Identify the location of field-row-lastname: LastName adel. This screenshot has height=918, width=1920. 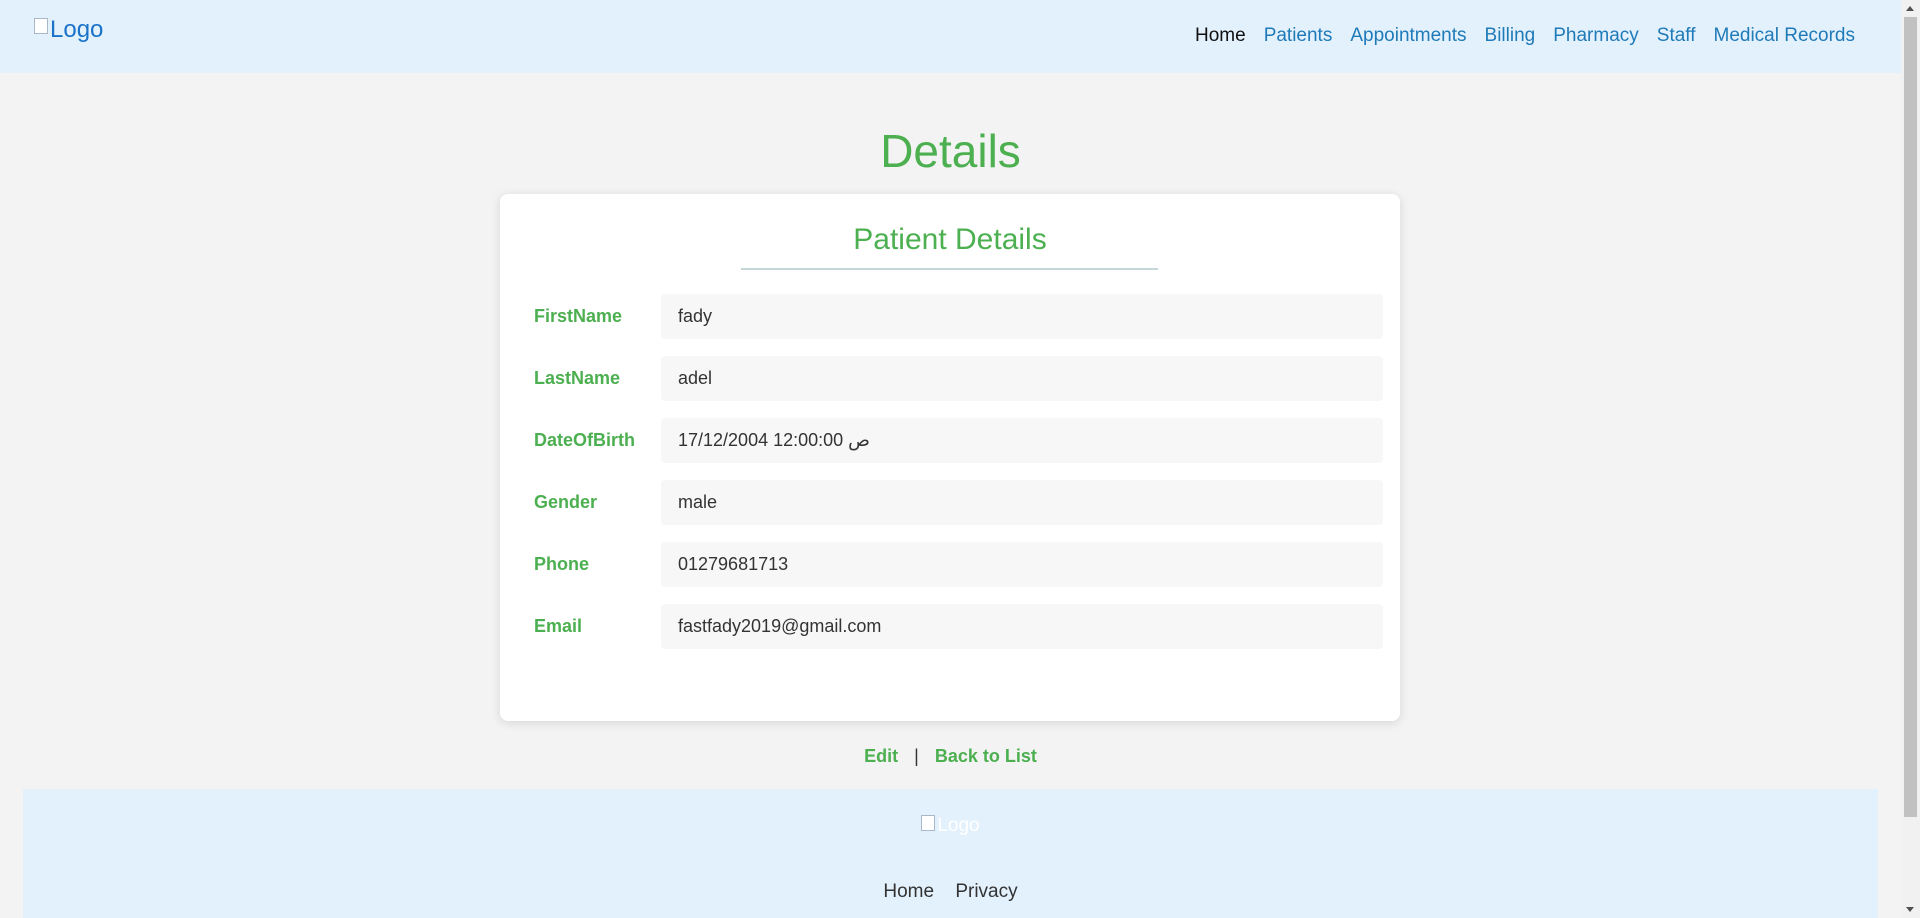
(950, 378).